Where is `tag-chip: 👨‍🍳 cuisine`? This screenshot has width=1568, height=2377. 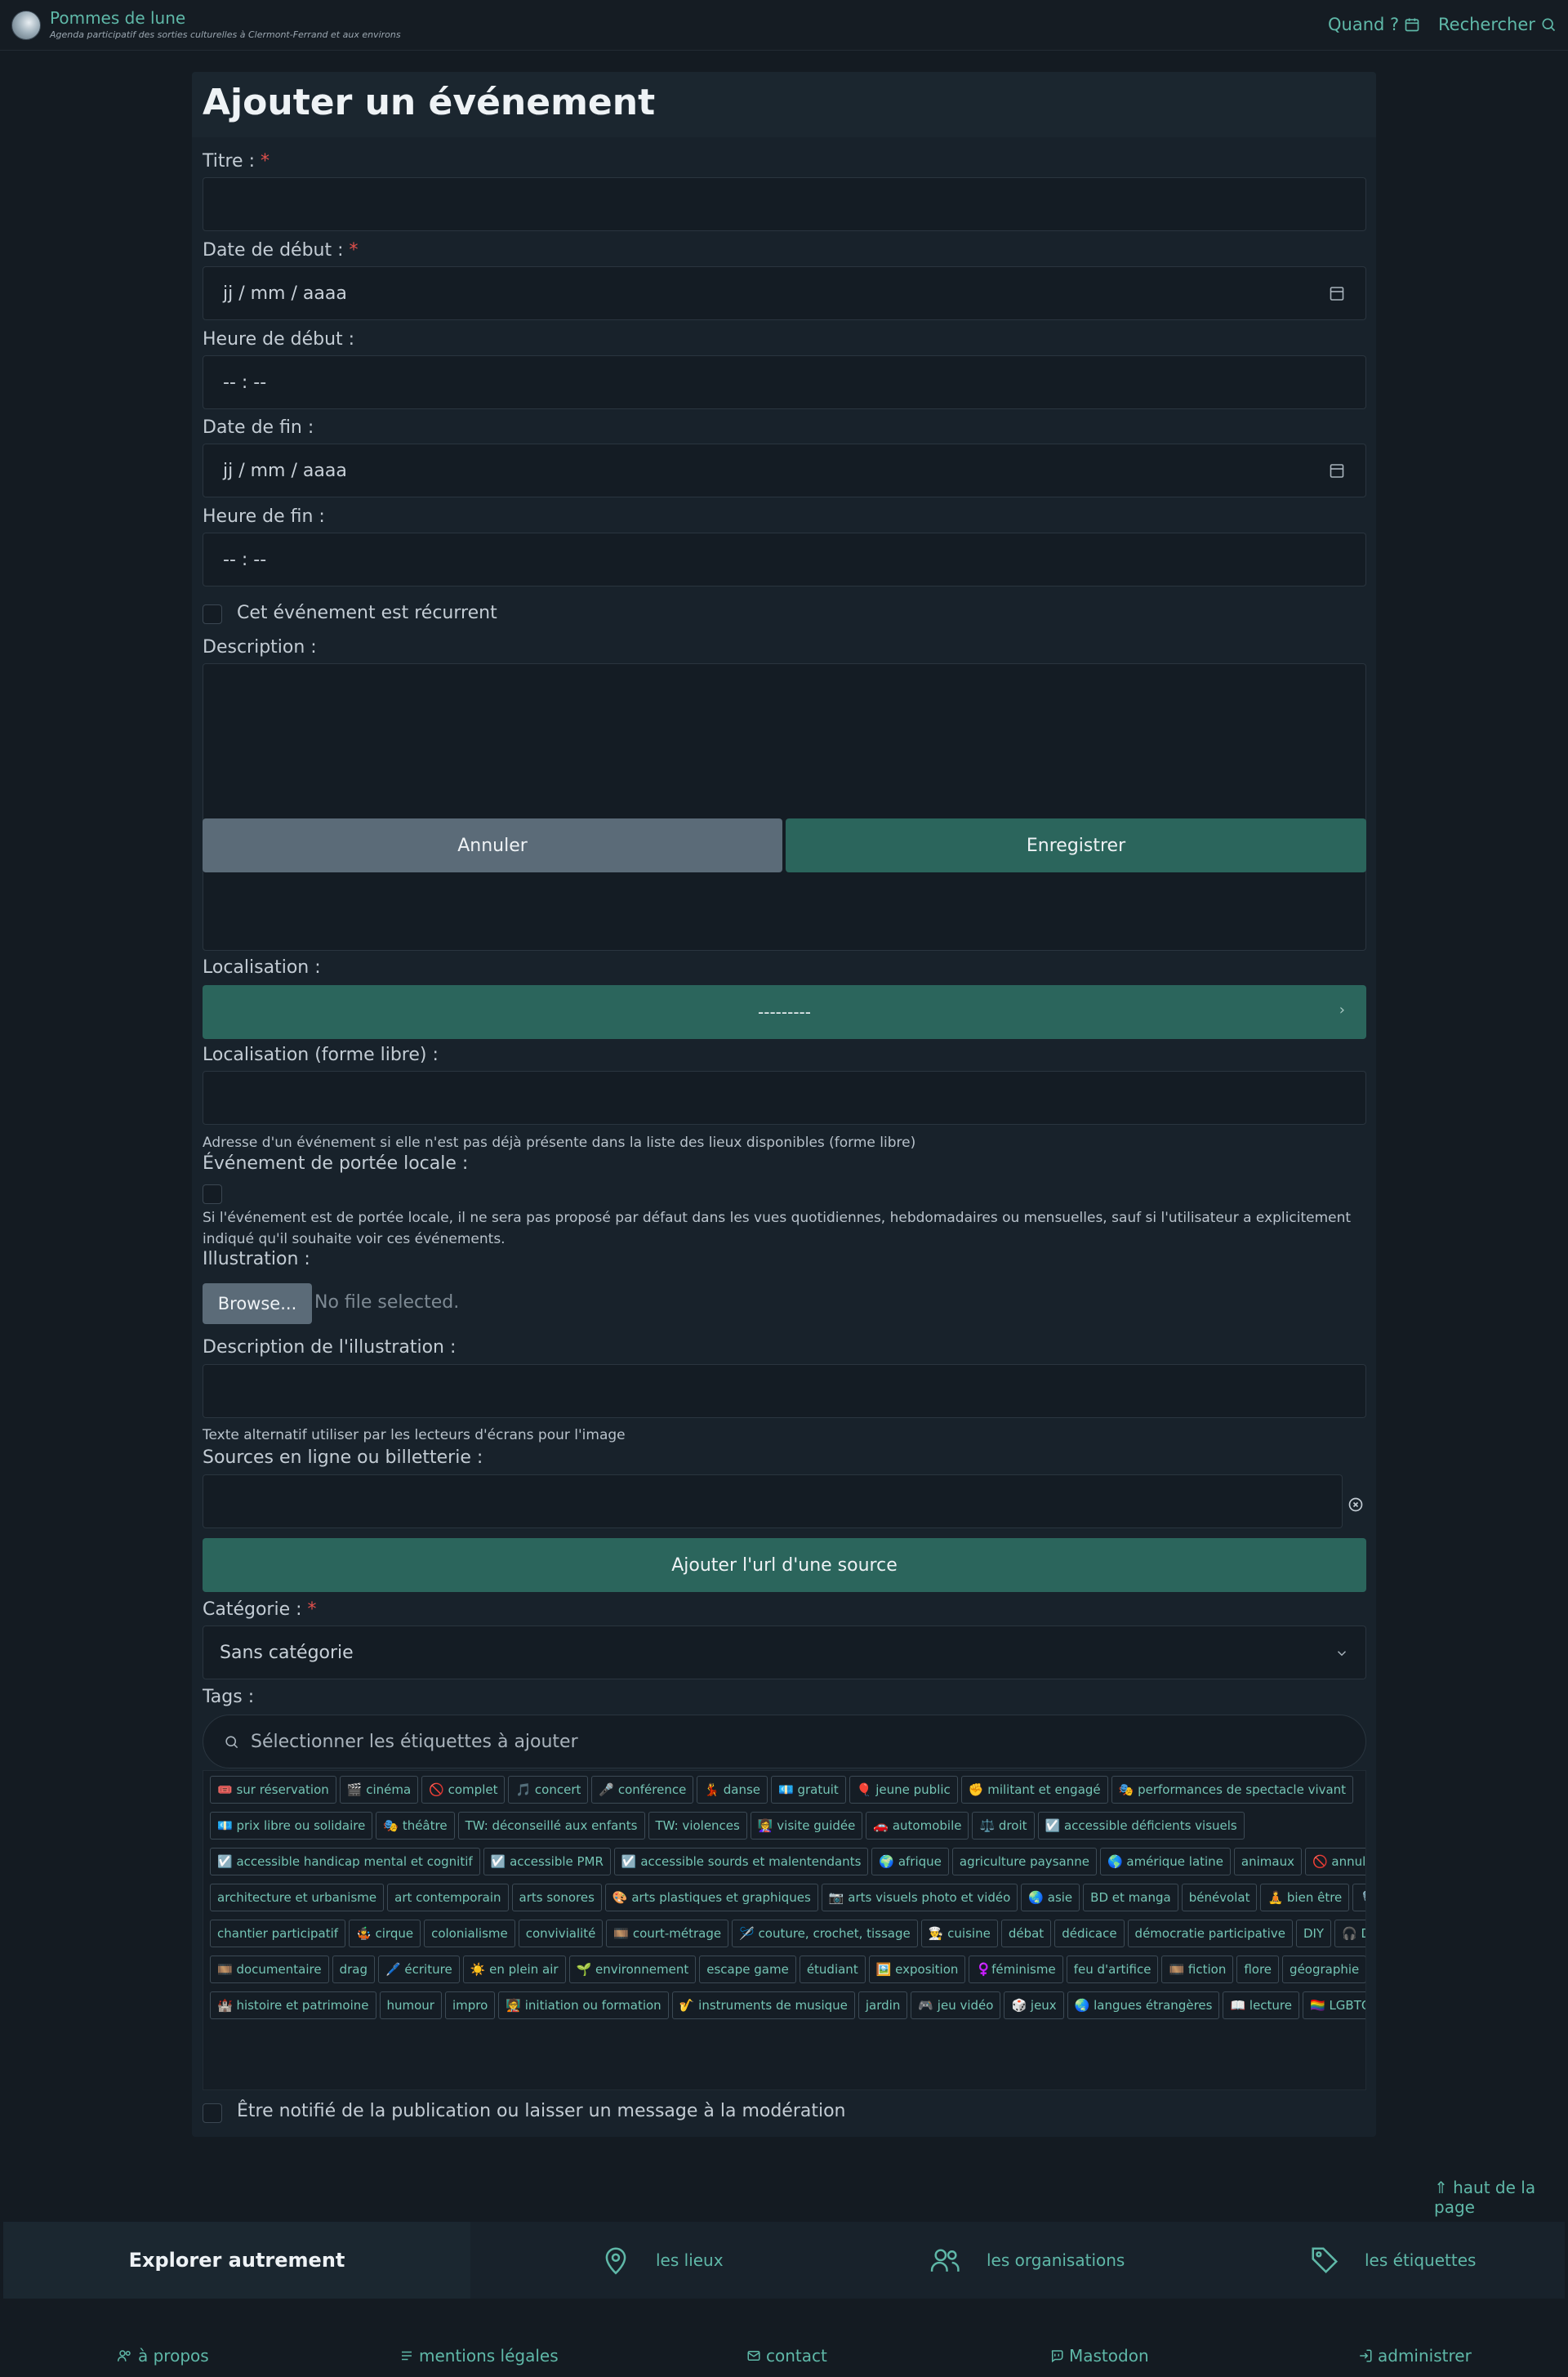 tag-chip: 👨‍🍳 cuisine is located at coordinates (959, 1933).